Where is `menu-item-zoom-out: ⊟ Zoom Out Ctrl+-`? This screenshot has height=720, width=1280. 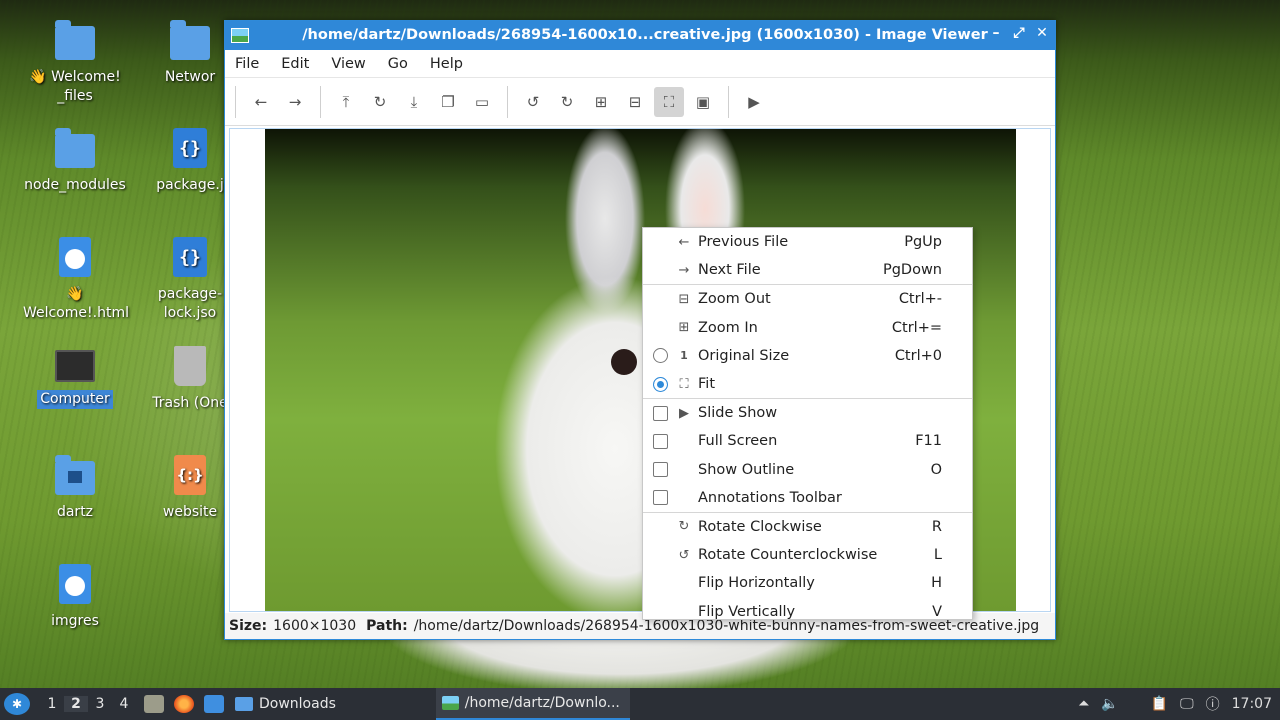
menu-item-zoom-out: ⊟ Zoom Out Ctrl+- is located at coordinates (807, 299).